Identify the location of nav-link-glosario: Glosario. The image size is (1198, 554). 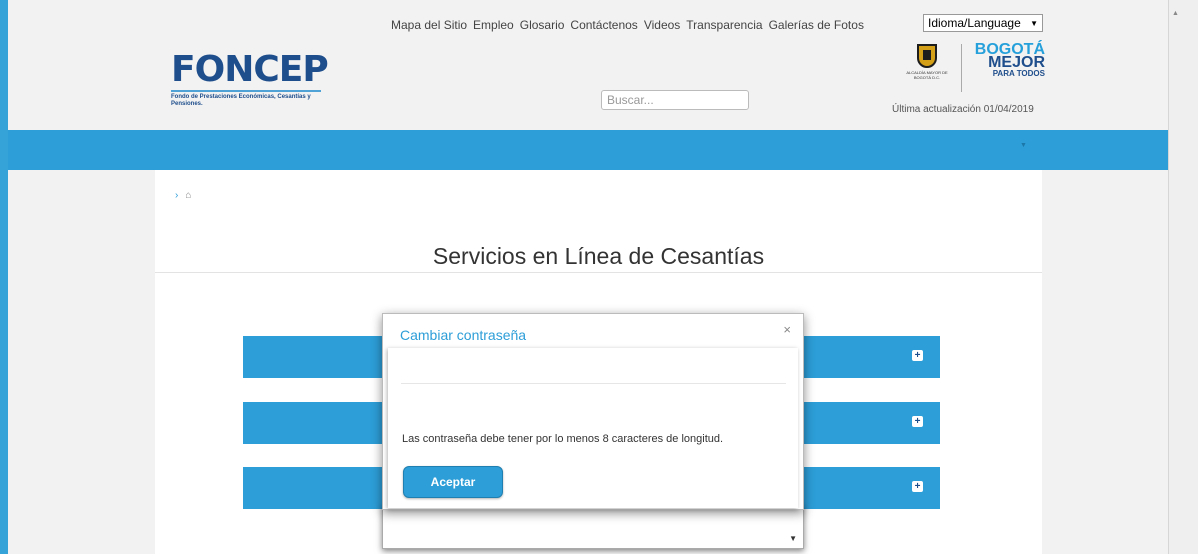
(542, 25).